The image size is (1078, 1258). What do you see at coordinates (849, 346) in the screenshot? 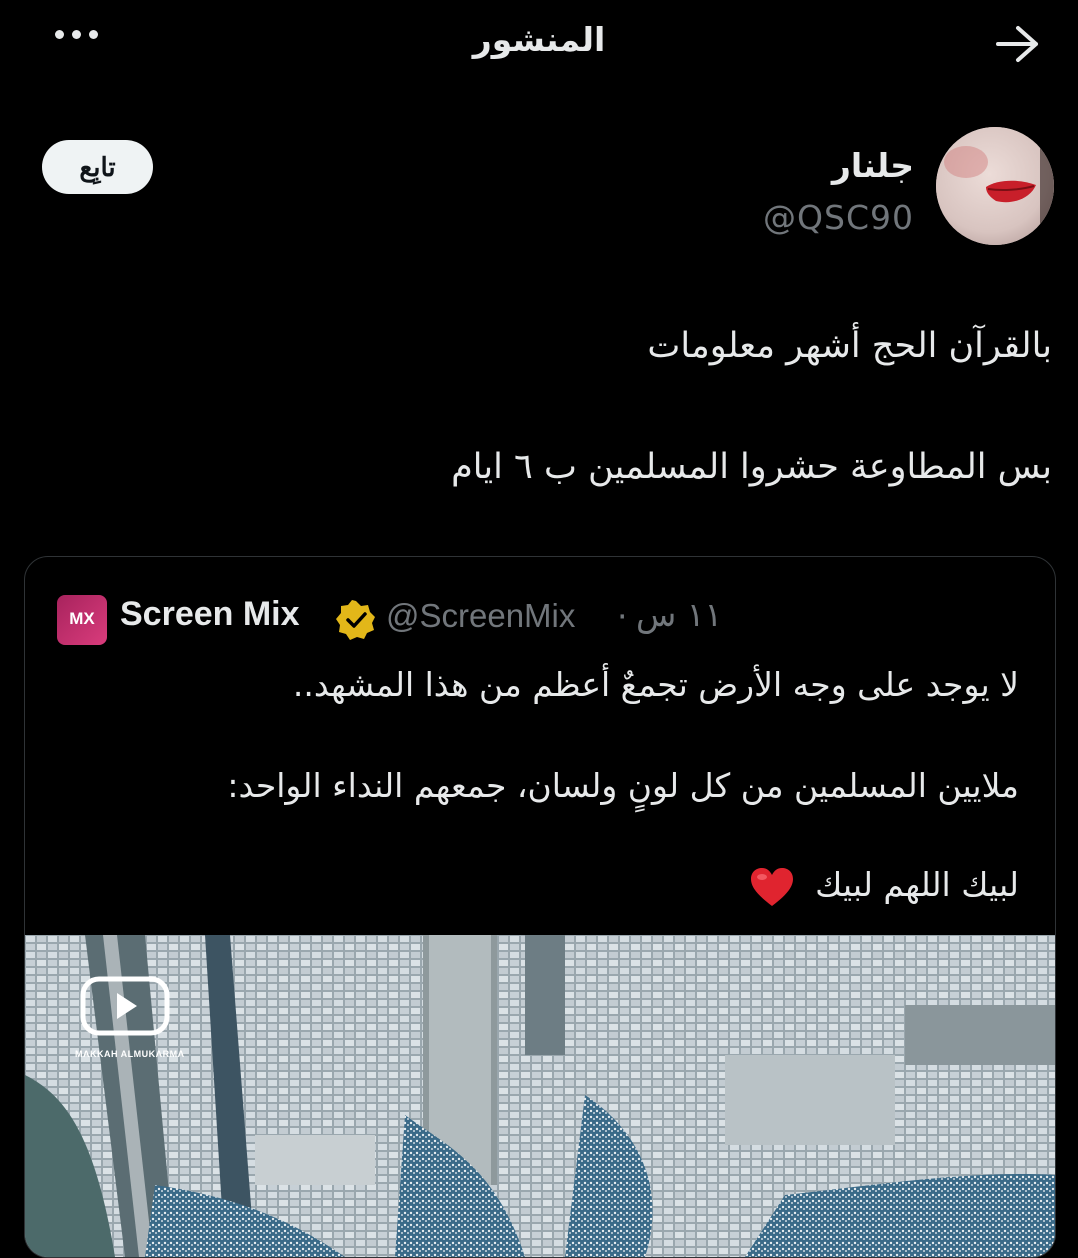
I see `post-text-line-1: بالقرآن الحج أشهر معلومات` at bounding box center [849, 346].